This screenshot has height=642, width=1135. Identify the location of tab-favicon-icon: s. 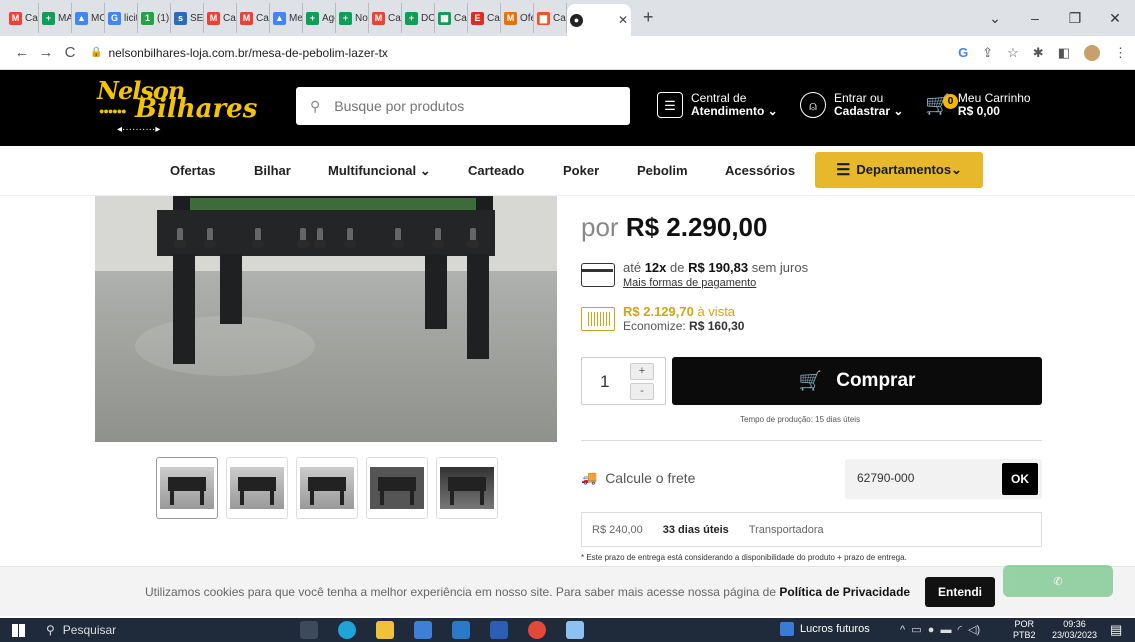
(180, 18).